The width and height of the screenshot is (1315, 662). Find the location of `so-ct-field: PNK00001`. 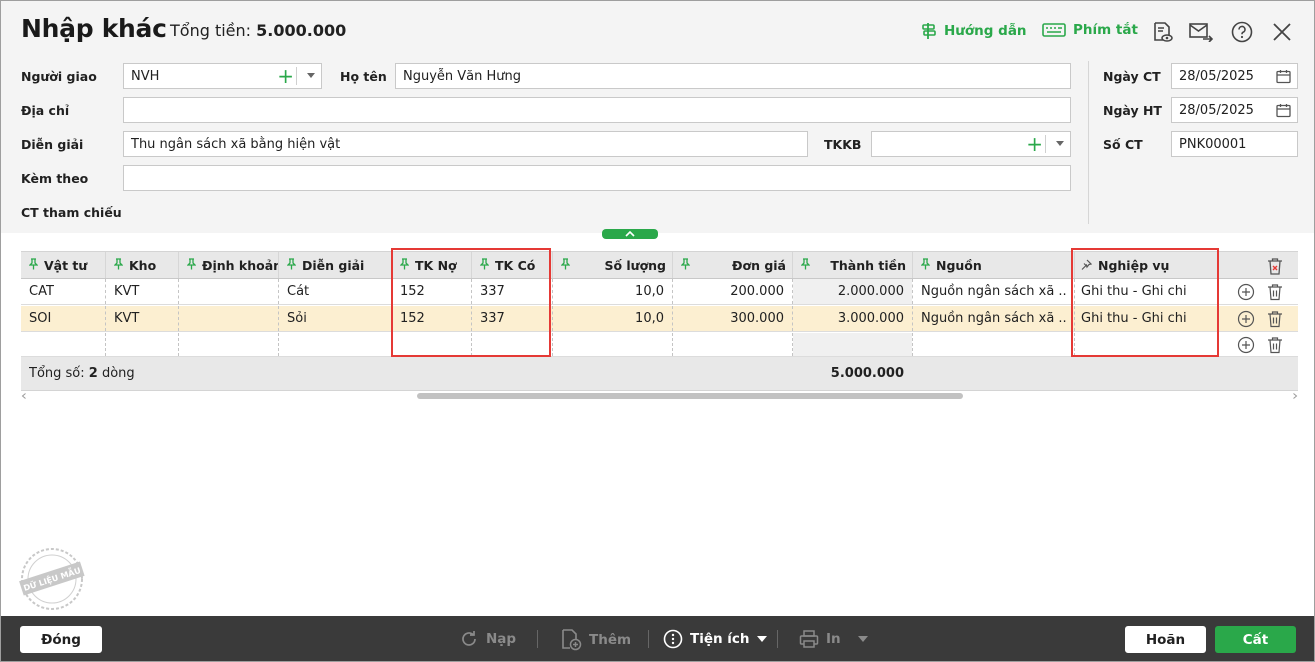

so-ct-field: PNK00001 is located at coordinates (1234, 144).